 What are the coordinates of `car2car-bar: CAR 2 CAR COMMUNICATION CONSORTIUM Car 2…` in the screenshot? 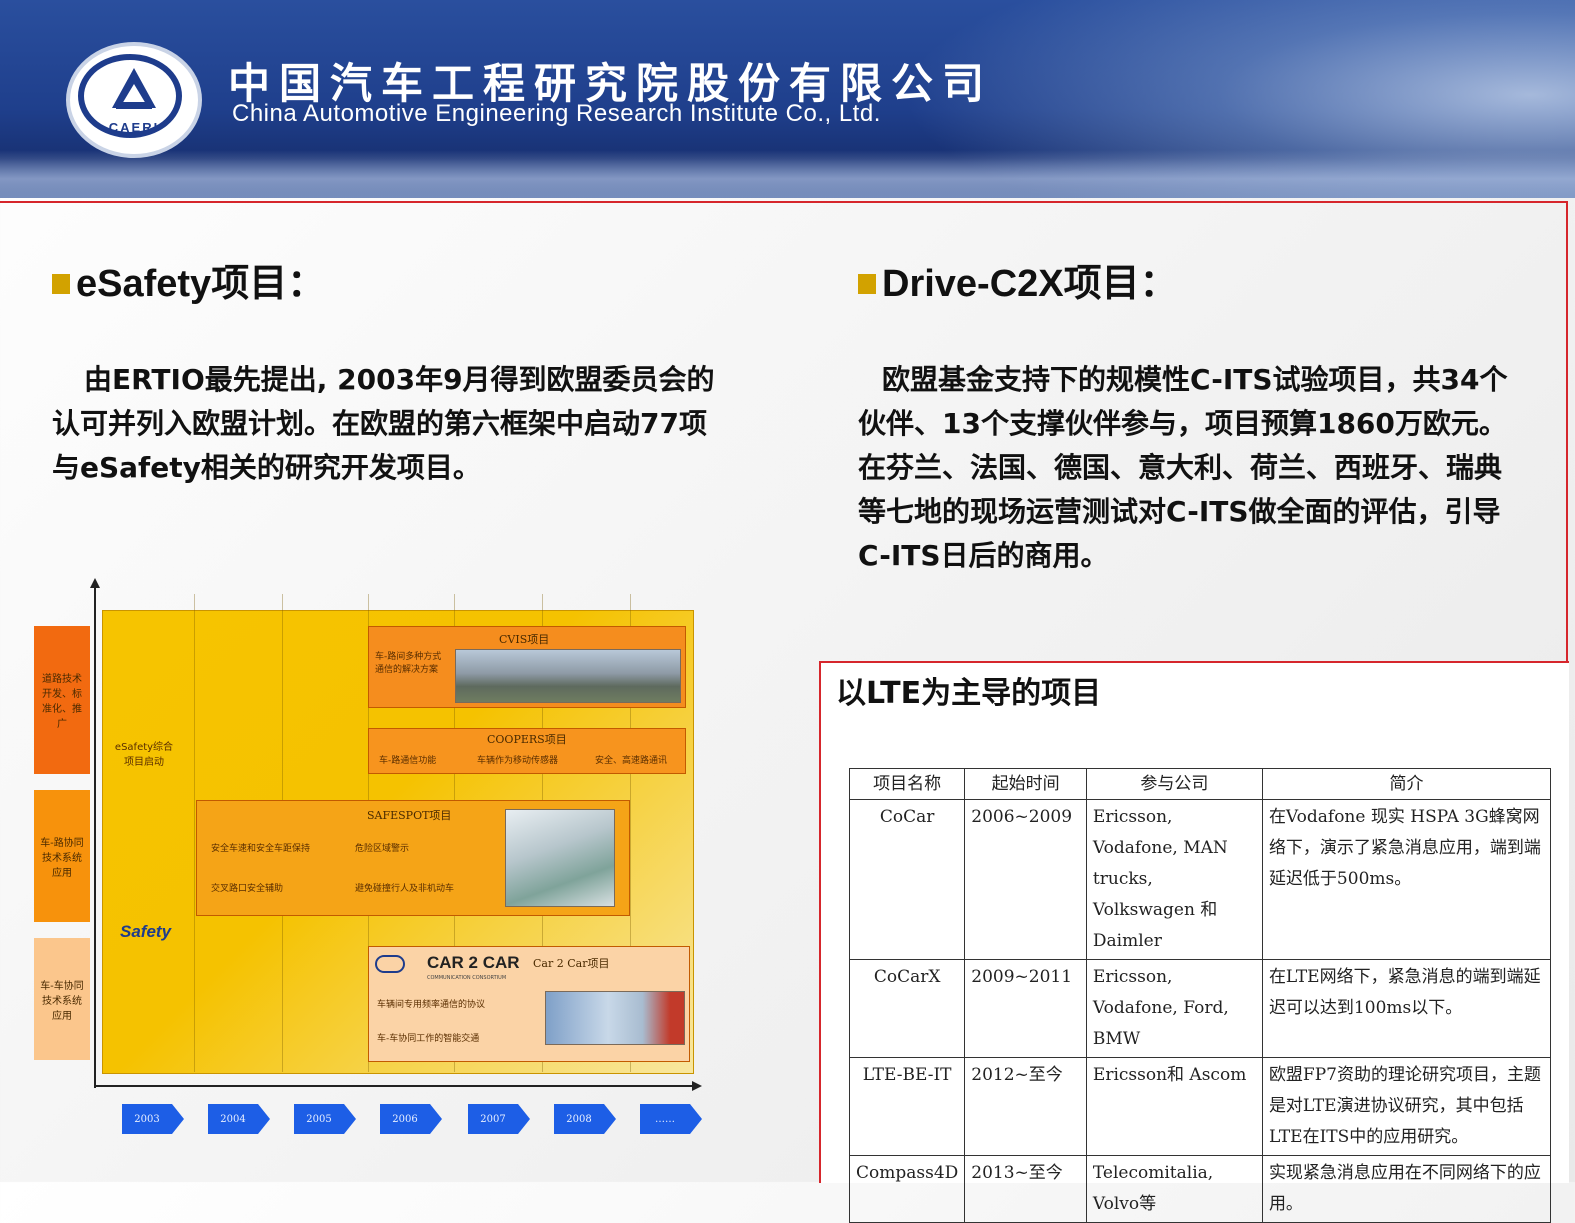 It's located at (529, 1004).